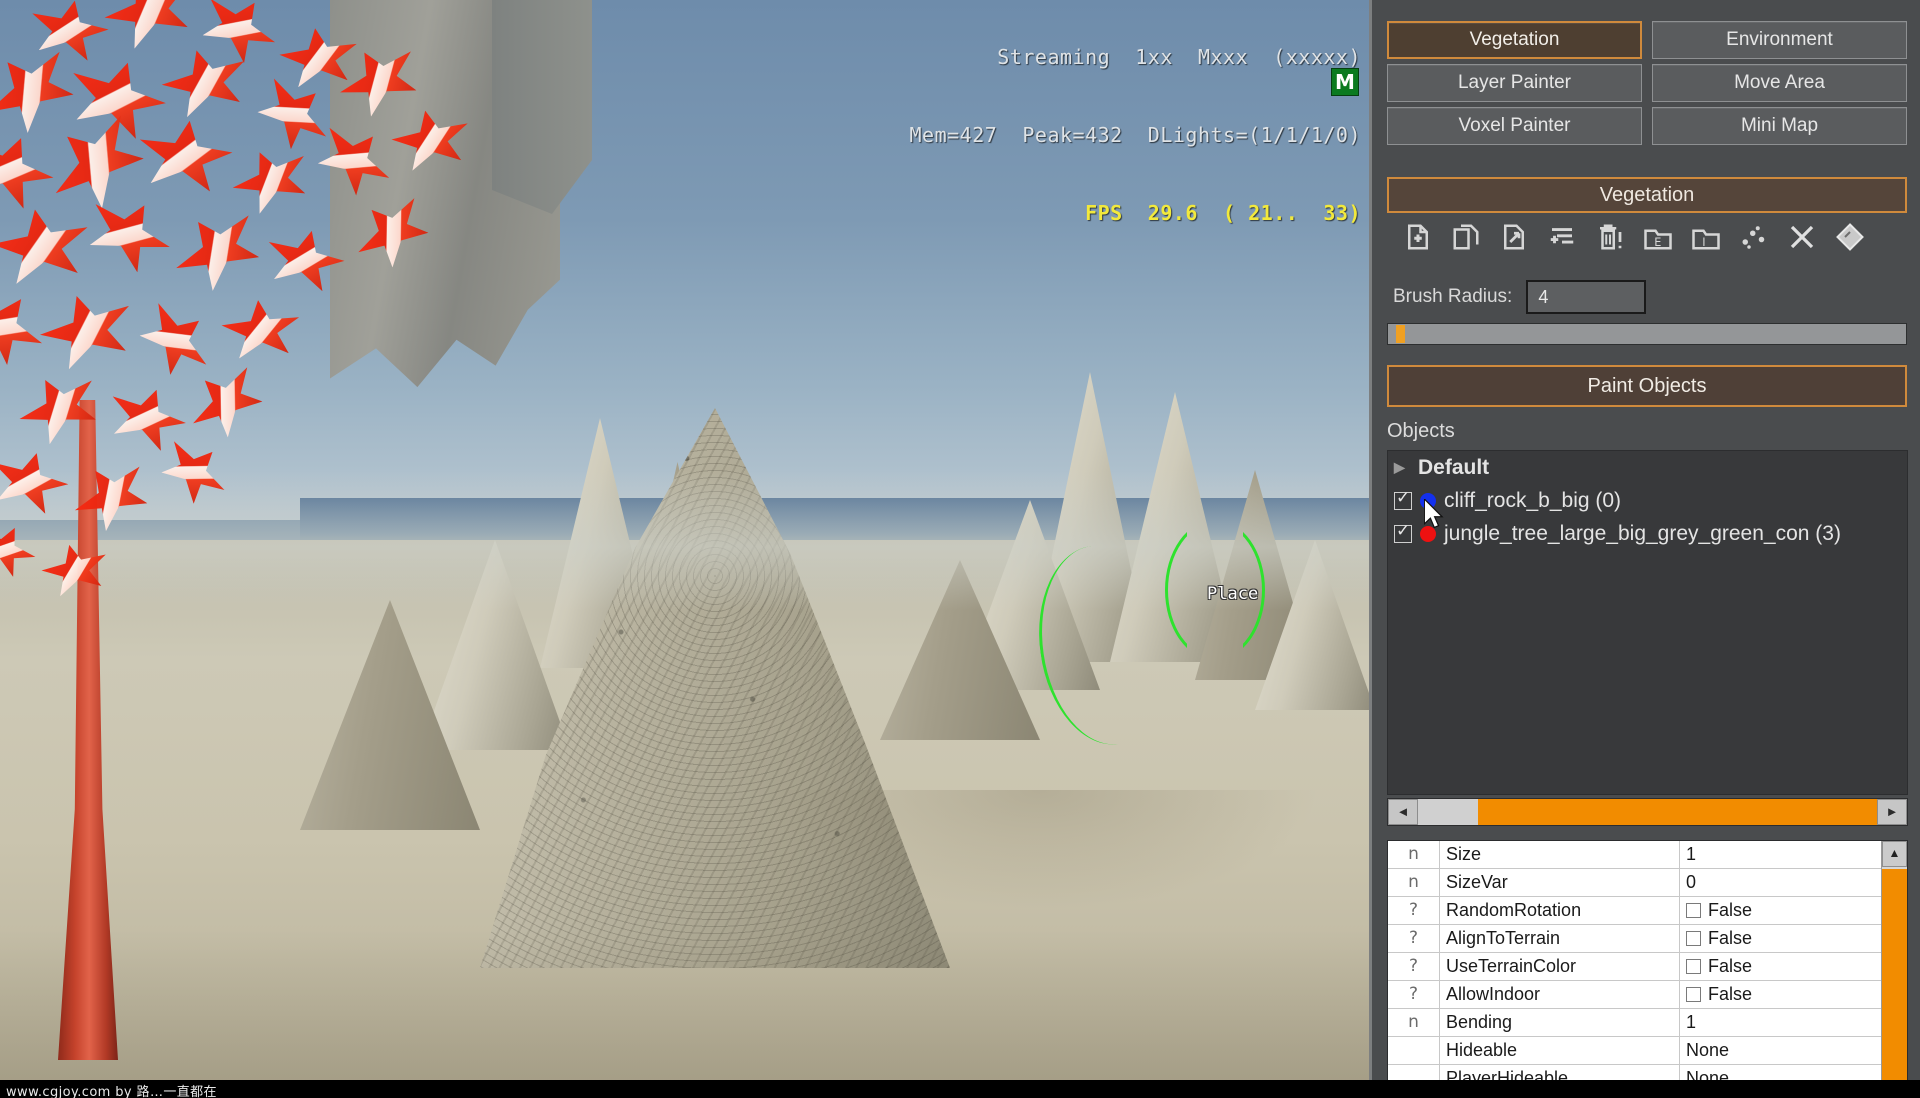 The image size is (1920, 1098). What do you see at coordinates (1135, 213) in the screenshot?
I see `debug-line-fps: FPS 29.6 ( 21.. 33)` at bounding box center [1135, 213].